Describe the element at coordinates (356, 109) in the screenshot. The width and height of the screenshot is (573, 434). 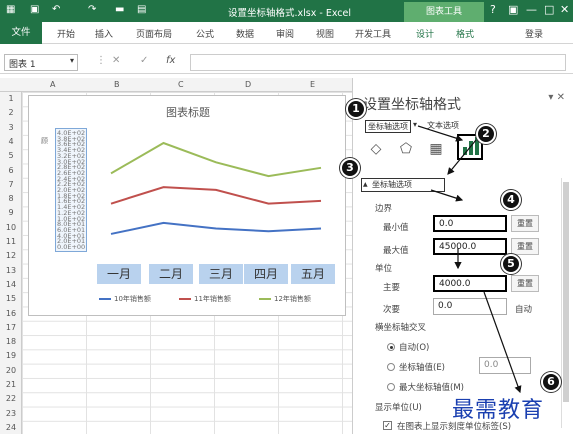
I see `callout-1: 1` at that location.